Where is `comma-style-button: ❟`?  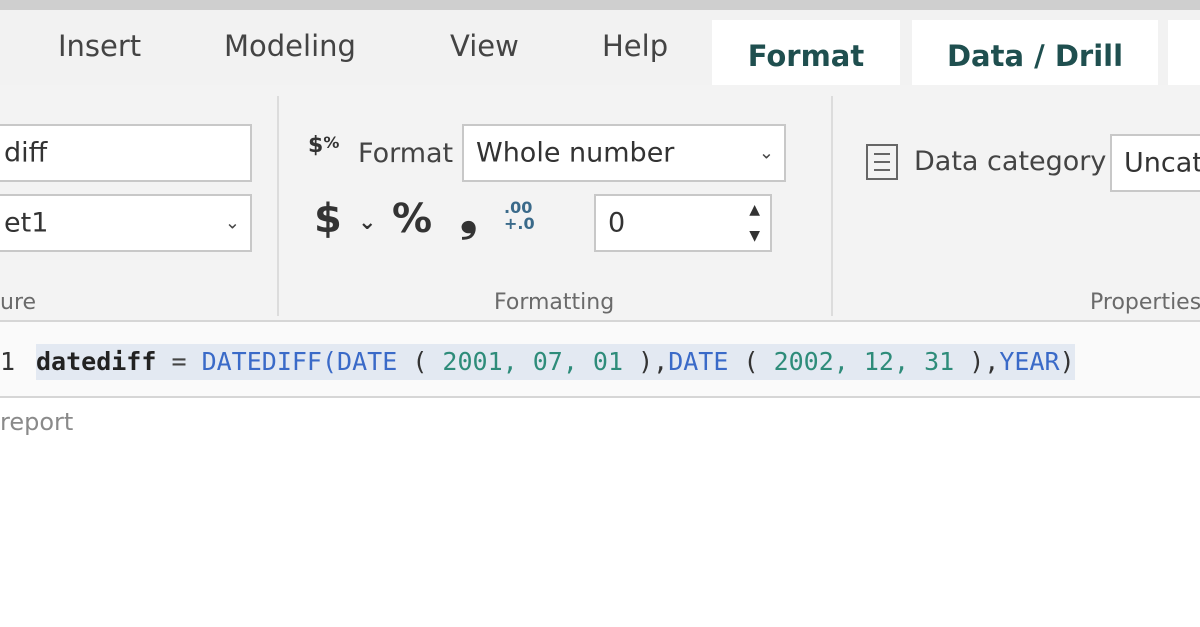
comma-style-button: ❟ is located at coordinates (468, 215).